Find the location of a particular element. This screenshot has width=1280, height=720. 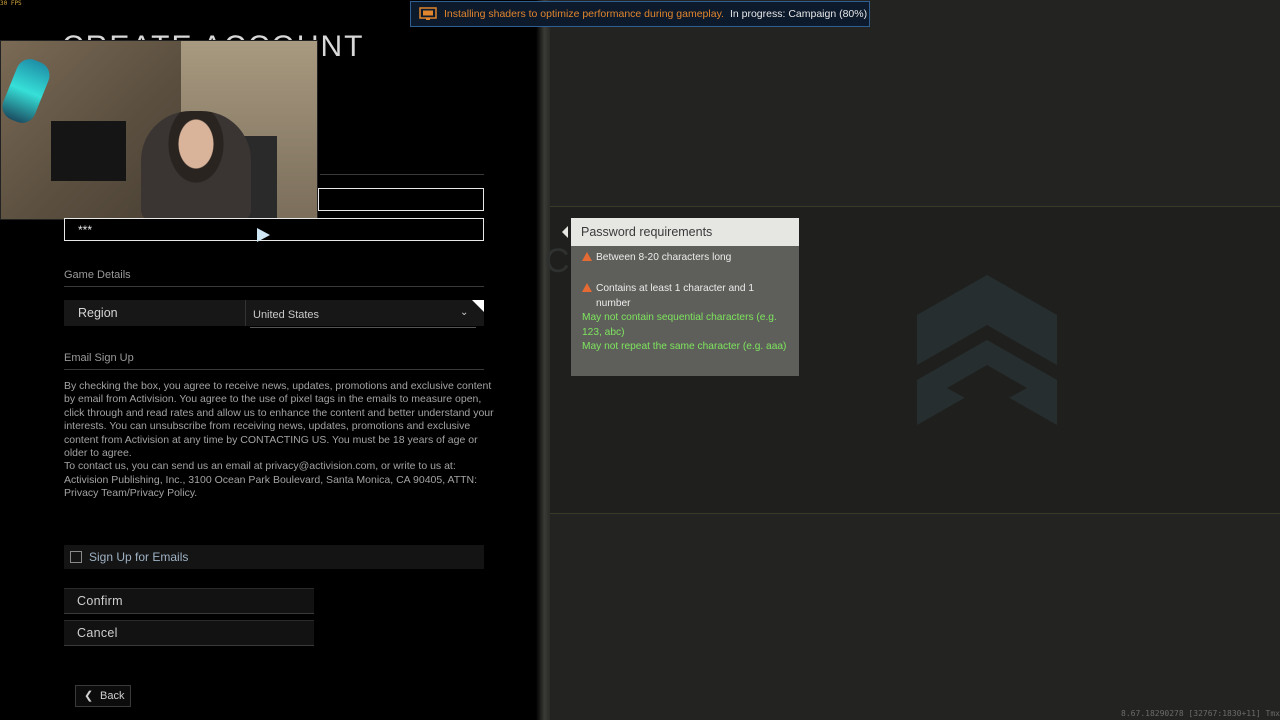

region-row: Region United States ⌄ is located at coordinates (274, 314).